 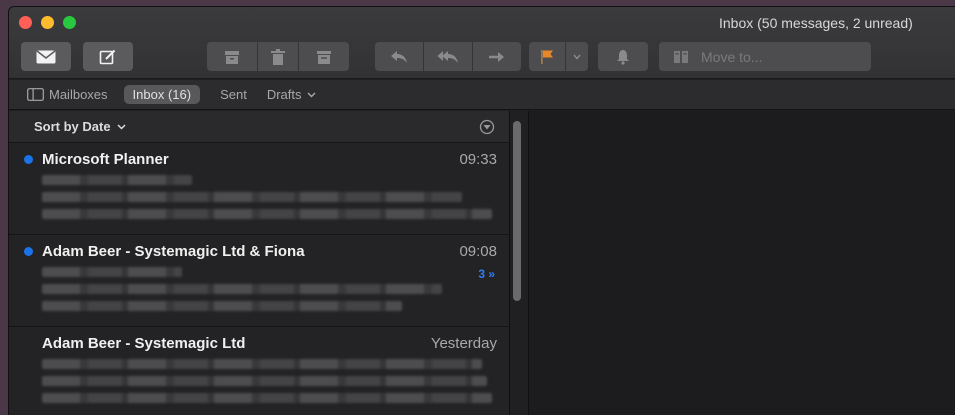 I want to click on message-row: Microsoft Planner 09:33, so click(x=259, y=189).